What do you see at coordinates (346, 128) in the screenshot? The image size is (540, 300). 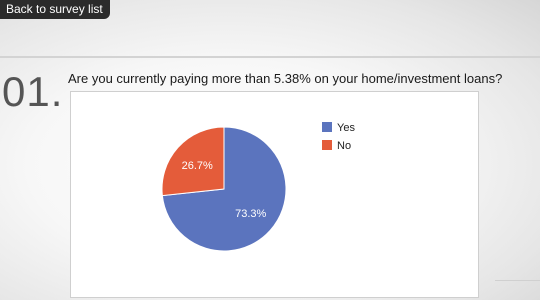 I see `legend-label-yes: Yes` at bounding box center [346, 128].